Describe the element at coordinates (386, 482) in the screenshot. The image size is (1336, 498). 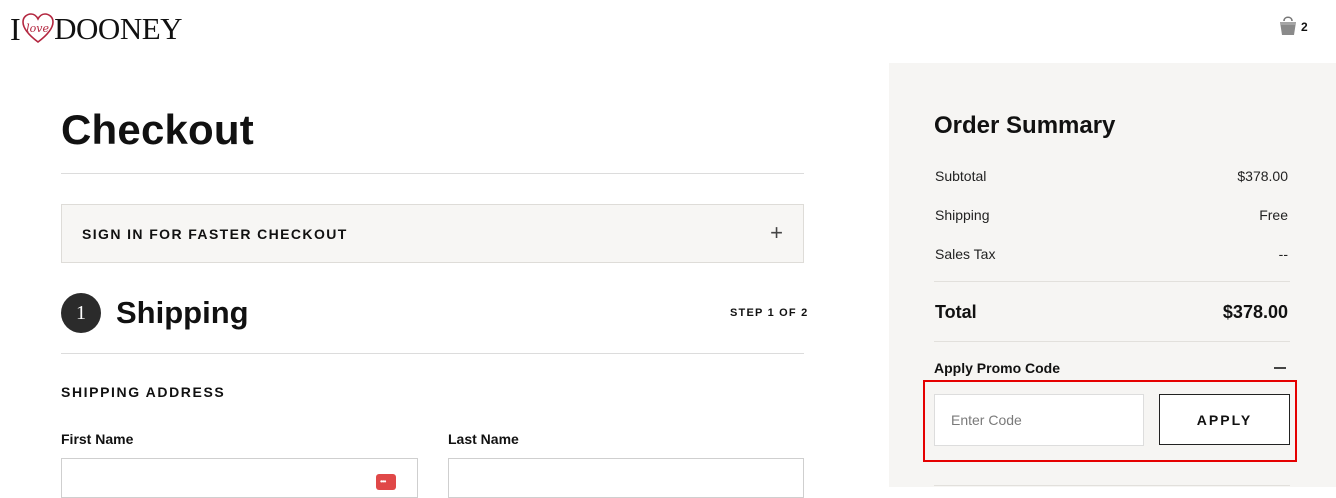
I see `autofill-contact-icon: •••` at that location.